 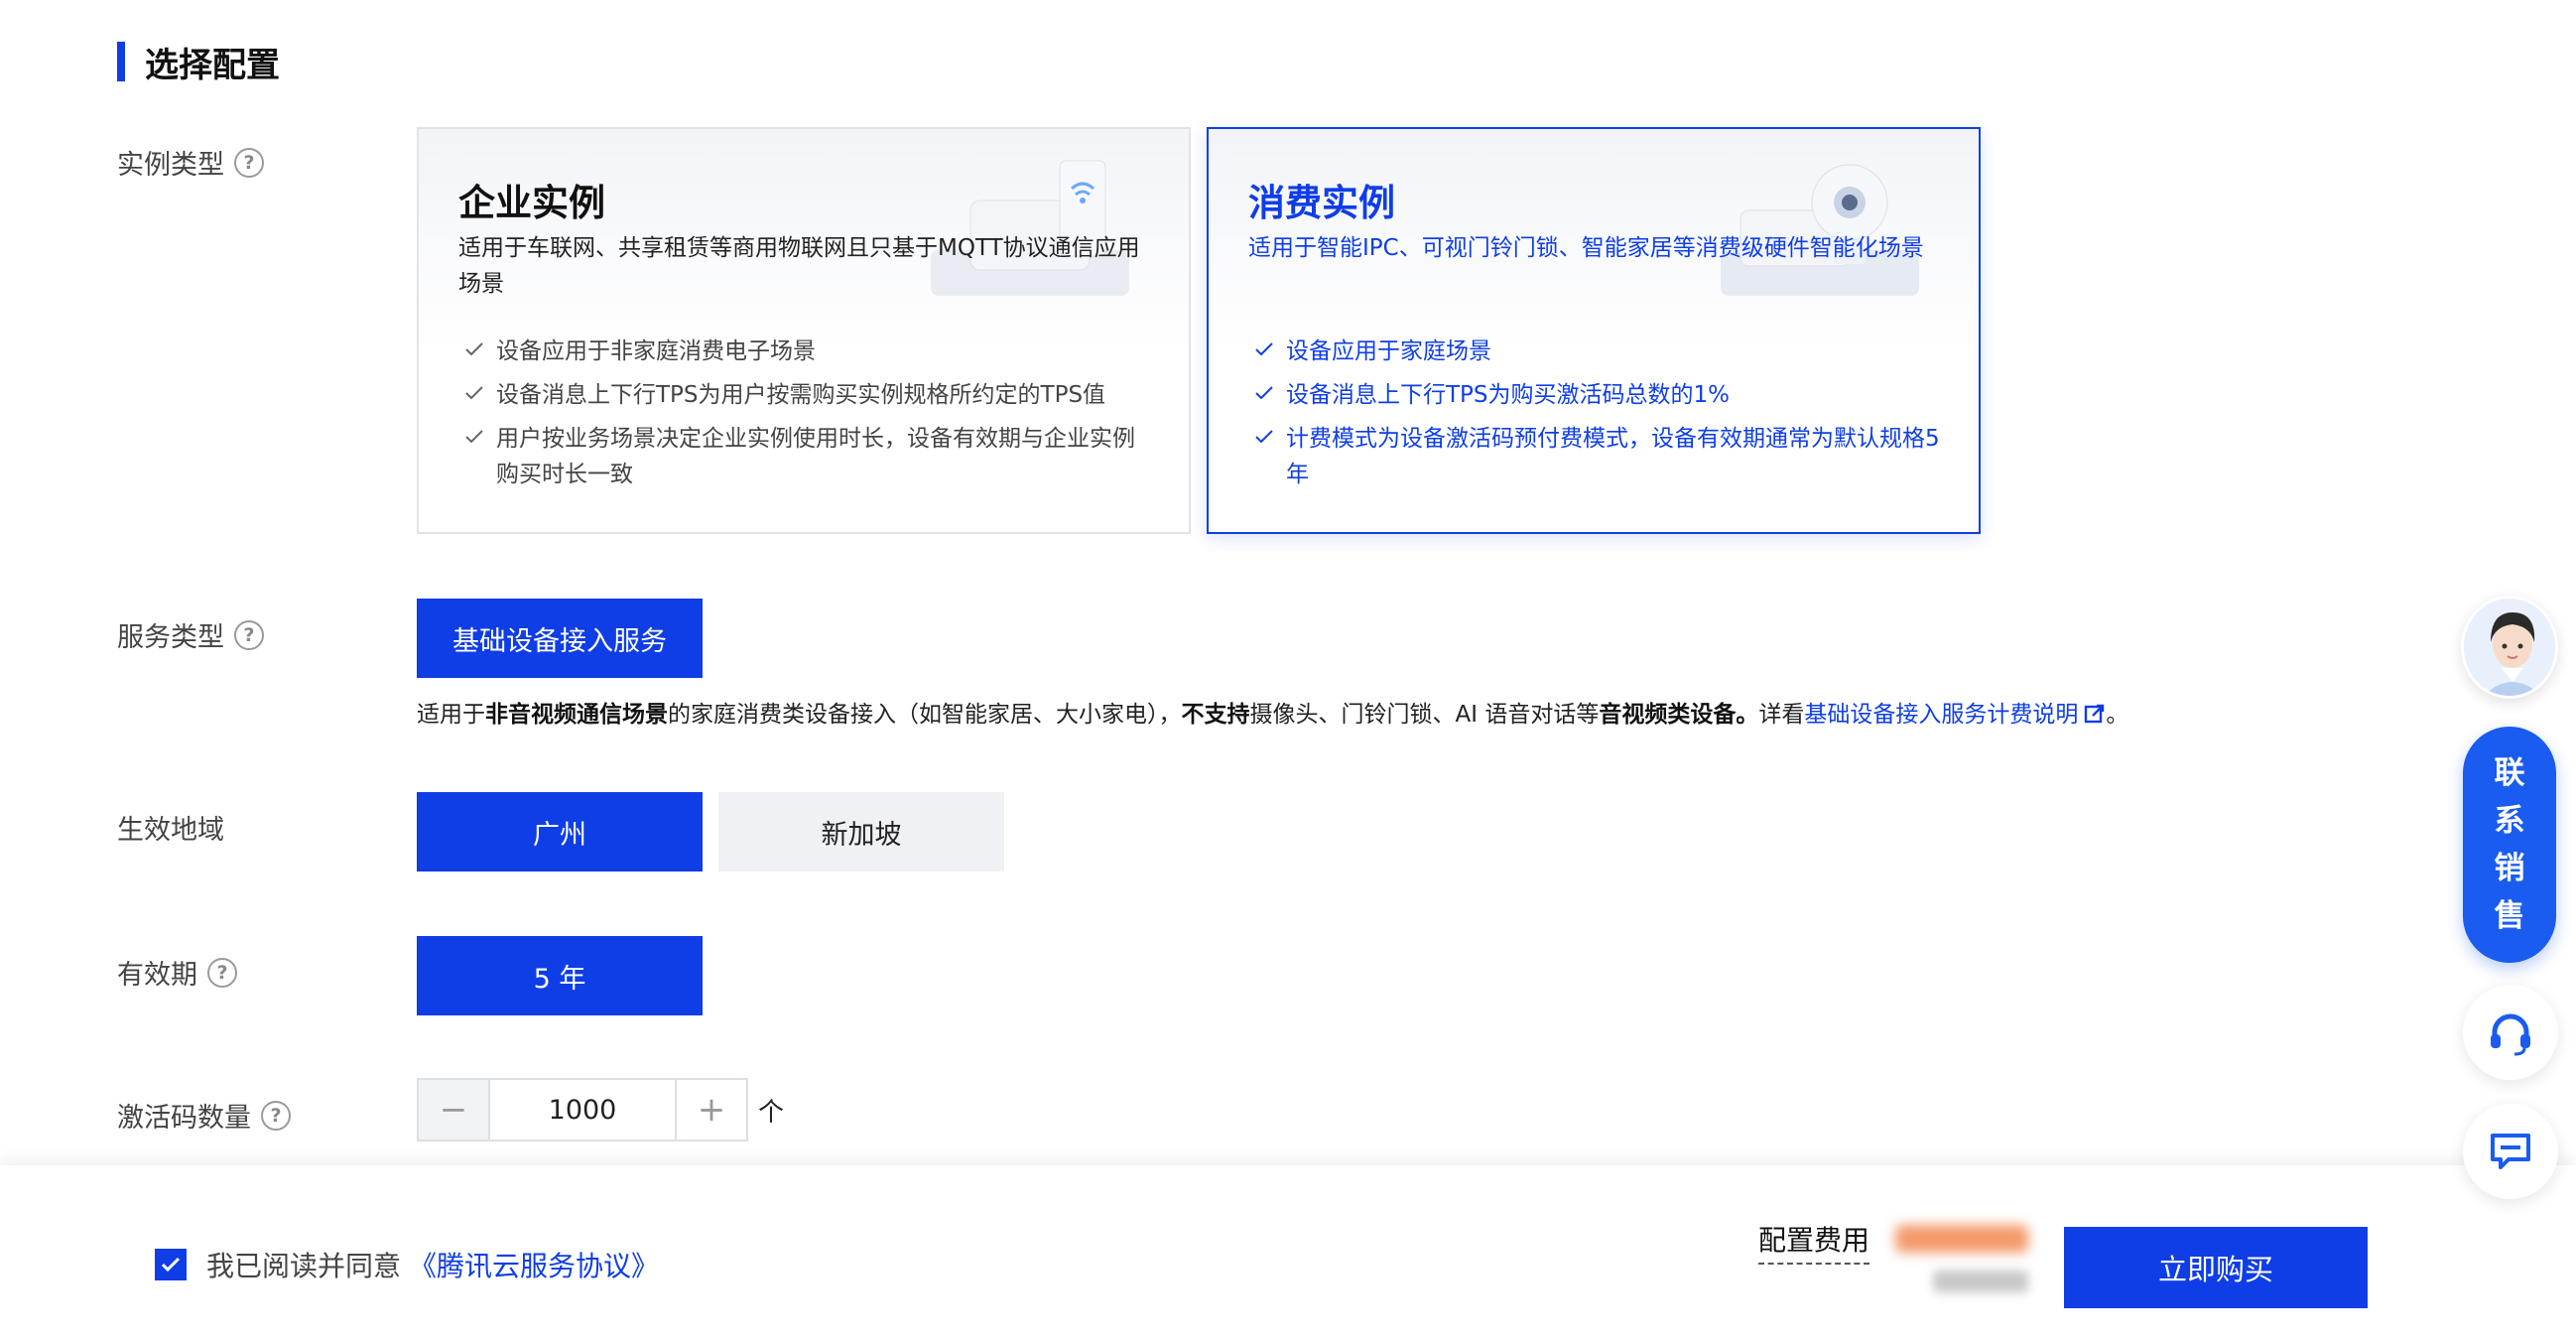 I want to click on service-type-label: 服务类型 ?, so click(x=191, y=634).